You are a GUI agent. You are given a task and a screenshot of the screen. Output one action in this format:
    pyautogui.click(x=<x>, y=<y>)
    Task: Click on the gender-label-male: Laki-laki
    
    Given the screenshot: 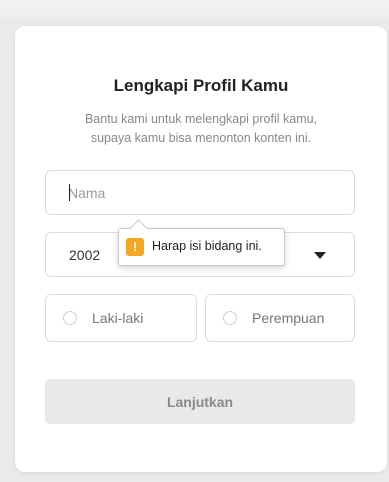 What is the action you would take?
    pyautogui.click(x=118, y=318)
    